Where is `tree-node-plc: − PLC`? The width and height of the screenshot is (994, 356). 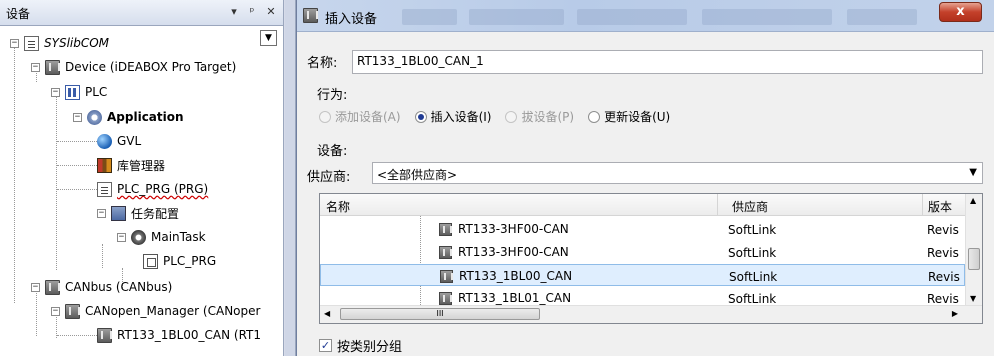 tree-node-plc: − PLC is located at coordinates (79, 92).